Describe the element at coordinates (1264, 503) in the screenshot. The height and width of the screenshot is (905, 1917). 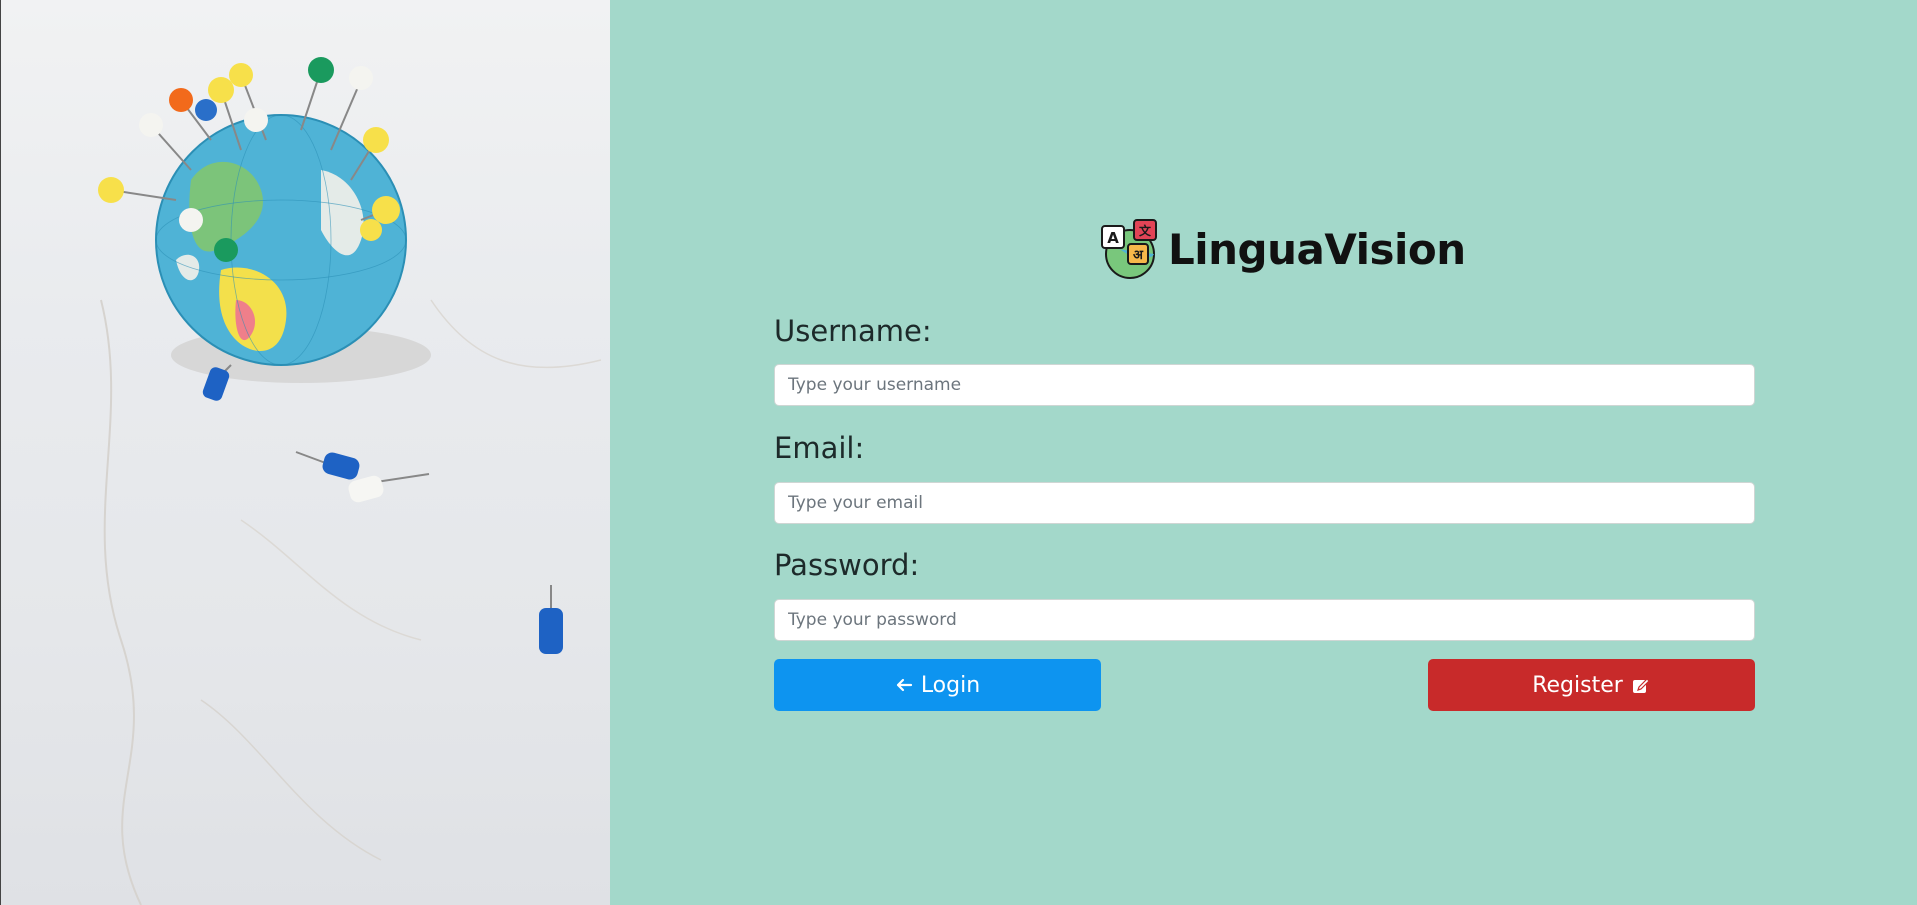
I see `email-input` at that location.